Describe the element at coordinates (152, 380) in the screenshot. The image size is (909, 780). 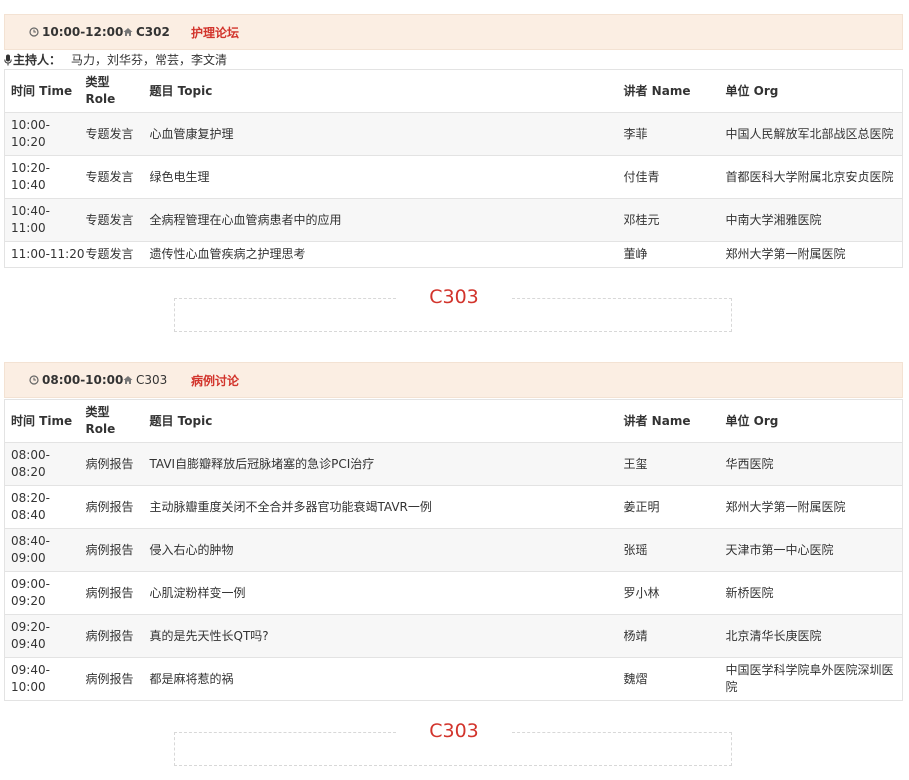
I see `session-room-text: C303` at that location.